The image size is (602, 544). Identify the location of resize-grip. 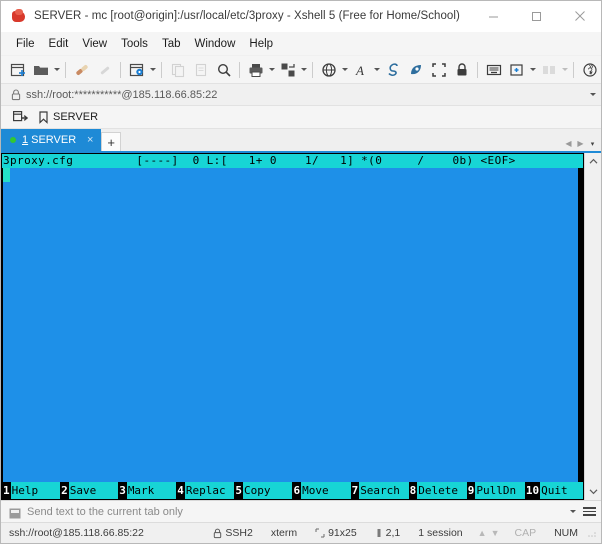
(592, 533).